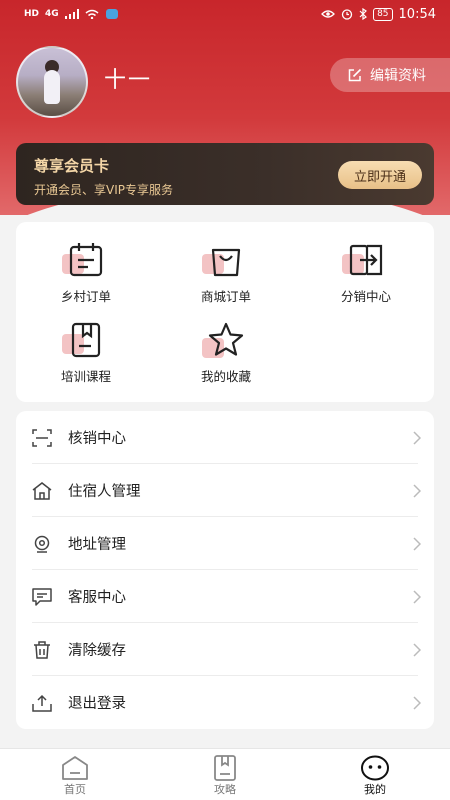  Describe the element at coordinates (347, 14) in the screenshot. I see `alarm-icon` at that location.